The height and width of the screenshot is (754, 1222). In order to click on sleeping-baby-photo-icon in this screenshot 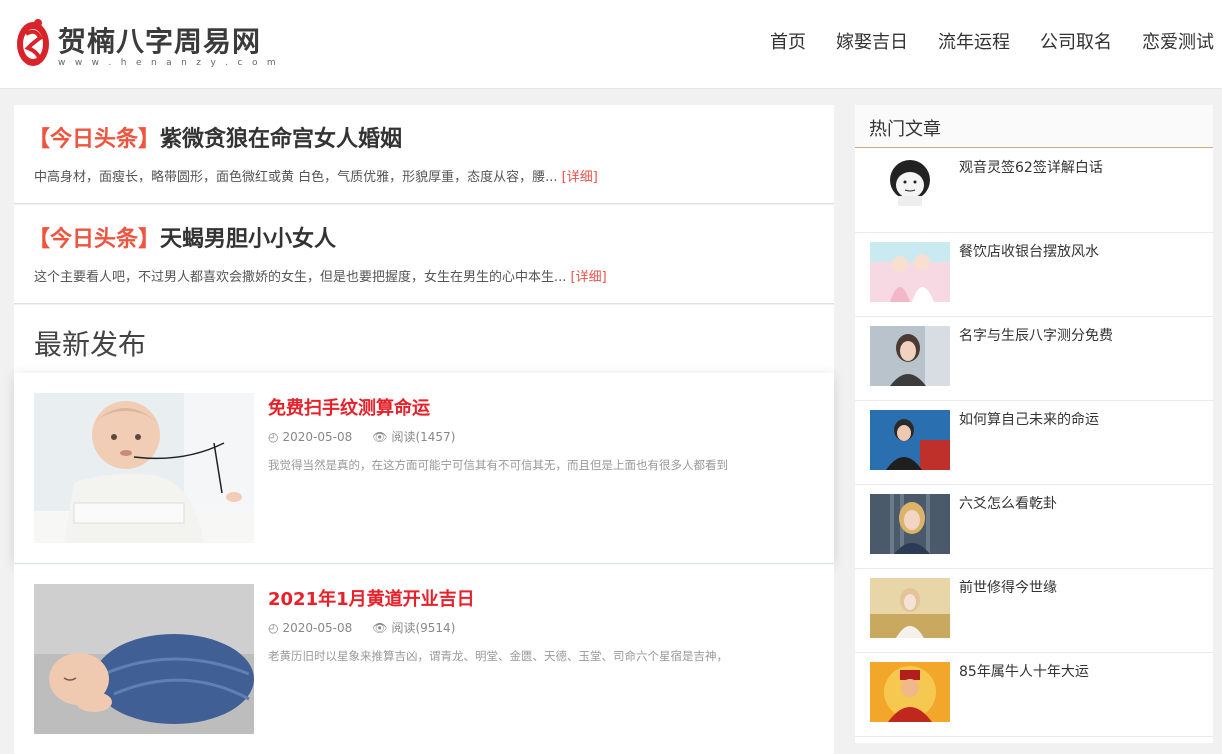, I will do `click(144, 659)`.